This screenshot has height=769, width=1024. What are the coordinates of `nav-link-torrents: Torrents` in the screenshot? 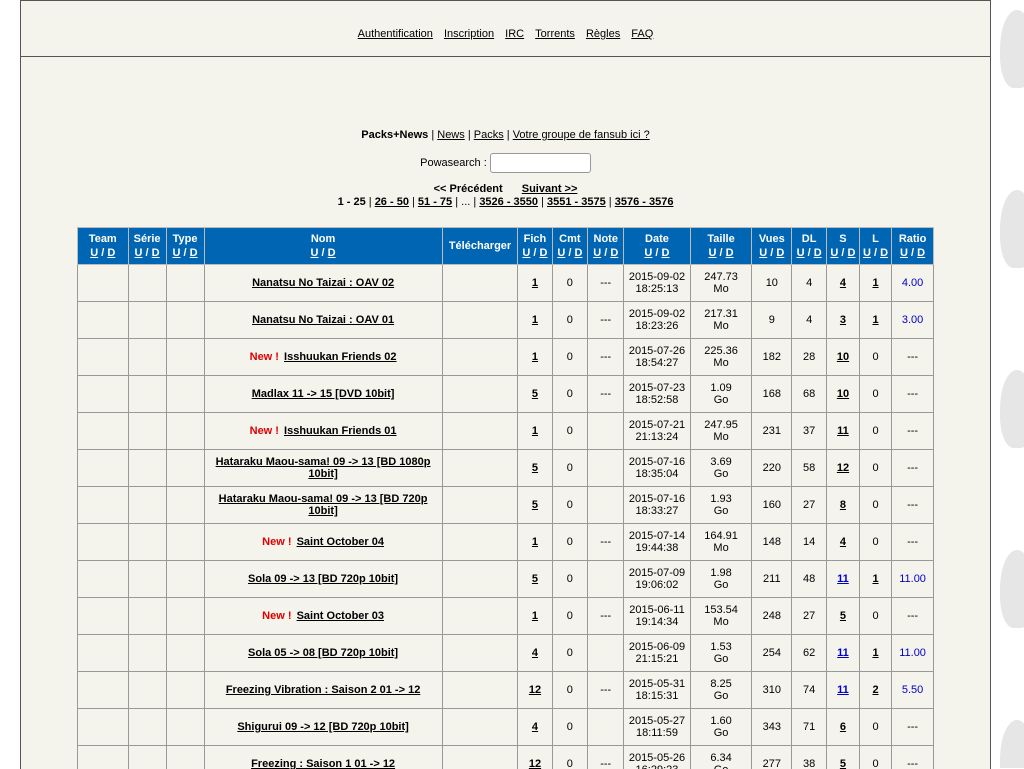 It's located at (555, 34).